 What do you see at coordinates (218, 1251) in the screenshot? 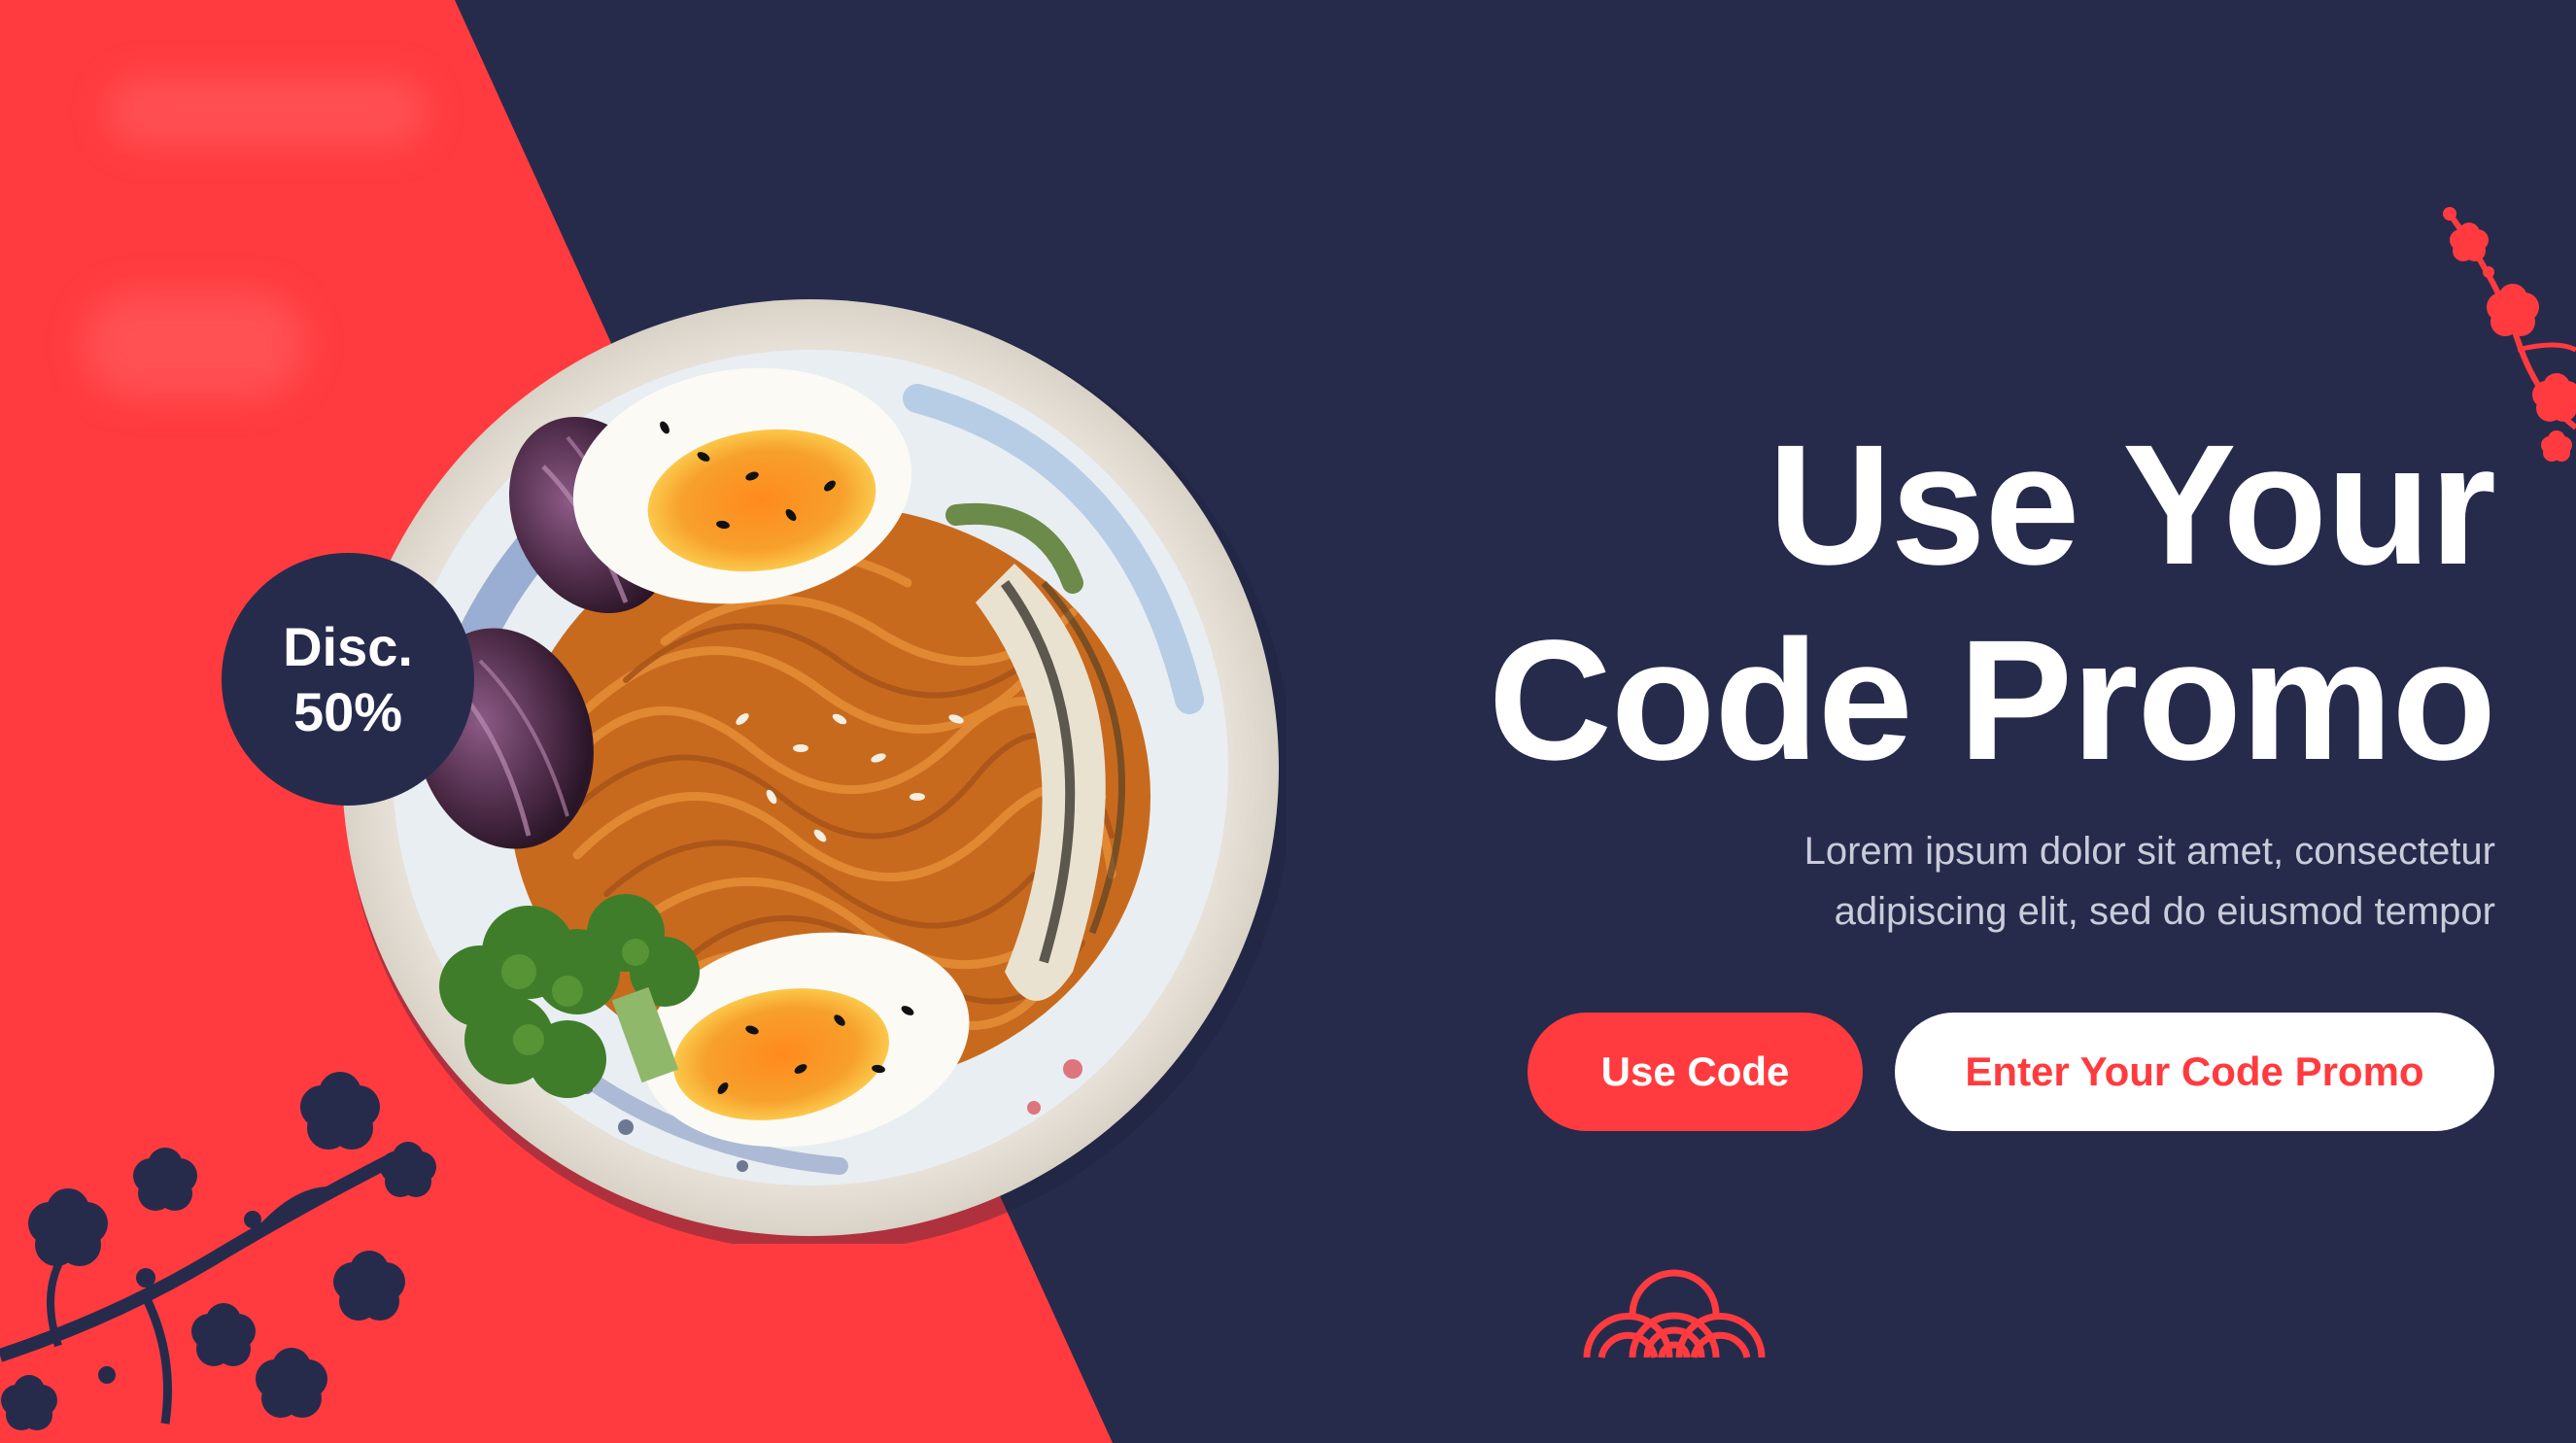
I see `cherry-blossom-icon` at bounding box center [218, 1251].